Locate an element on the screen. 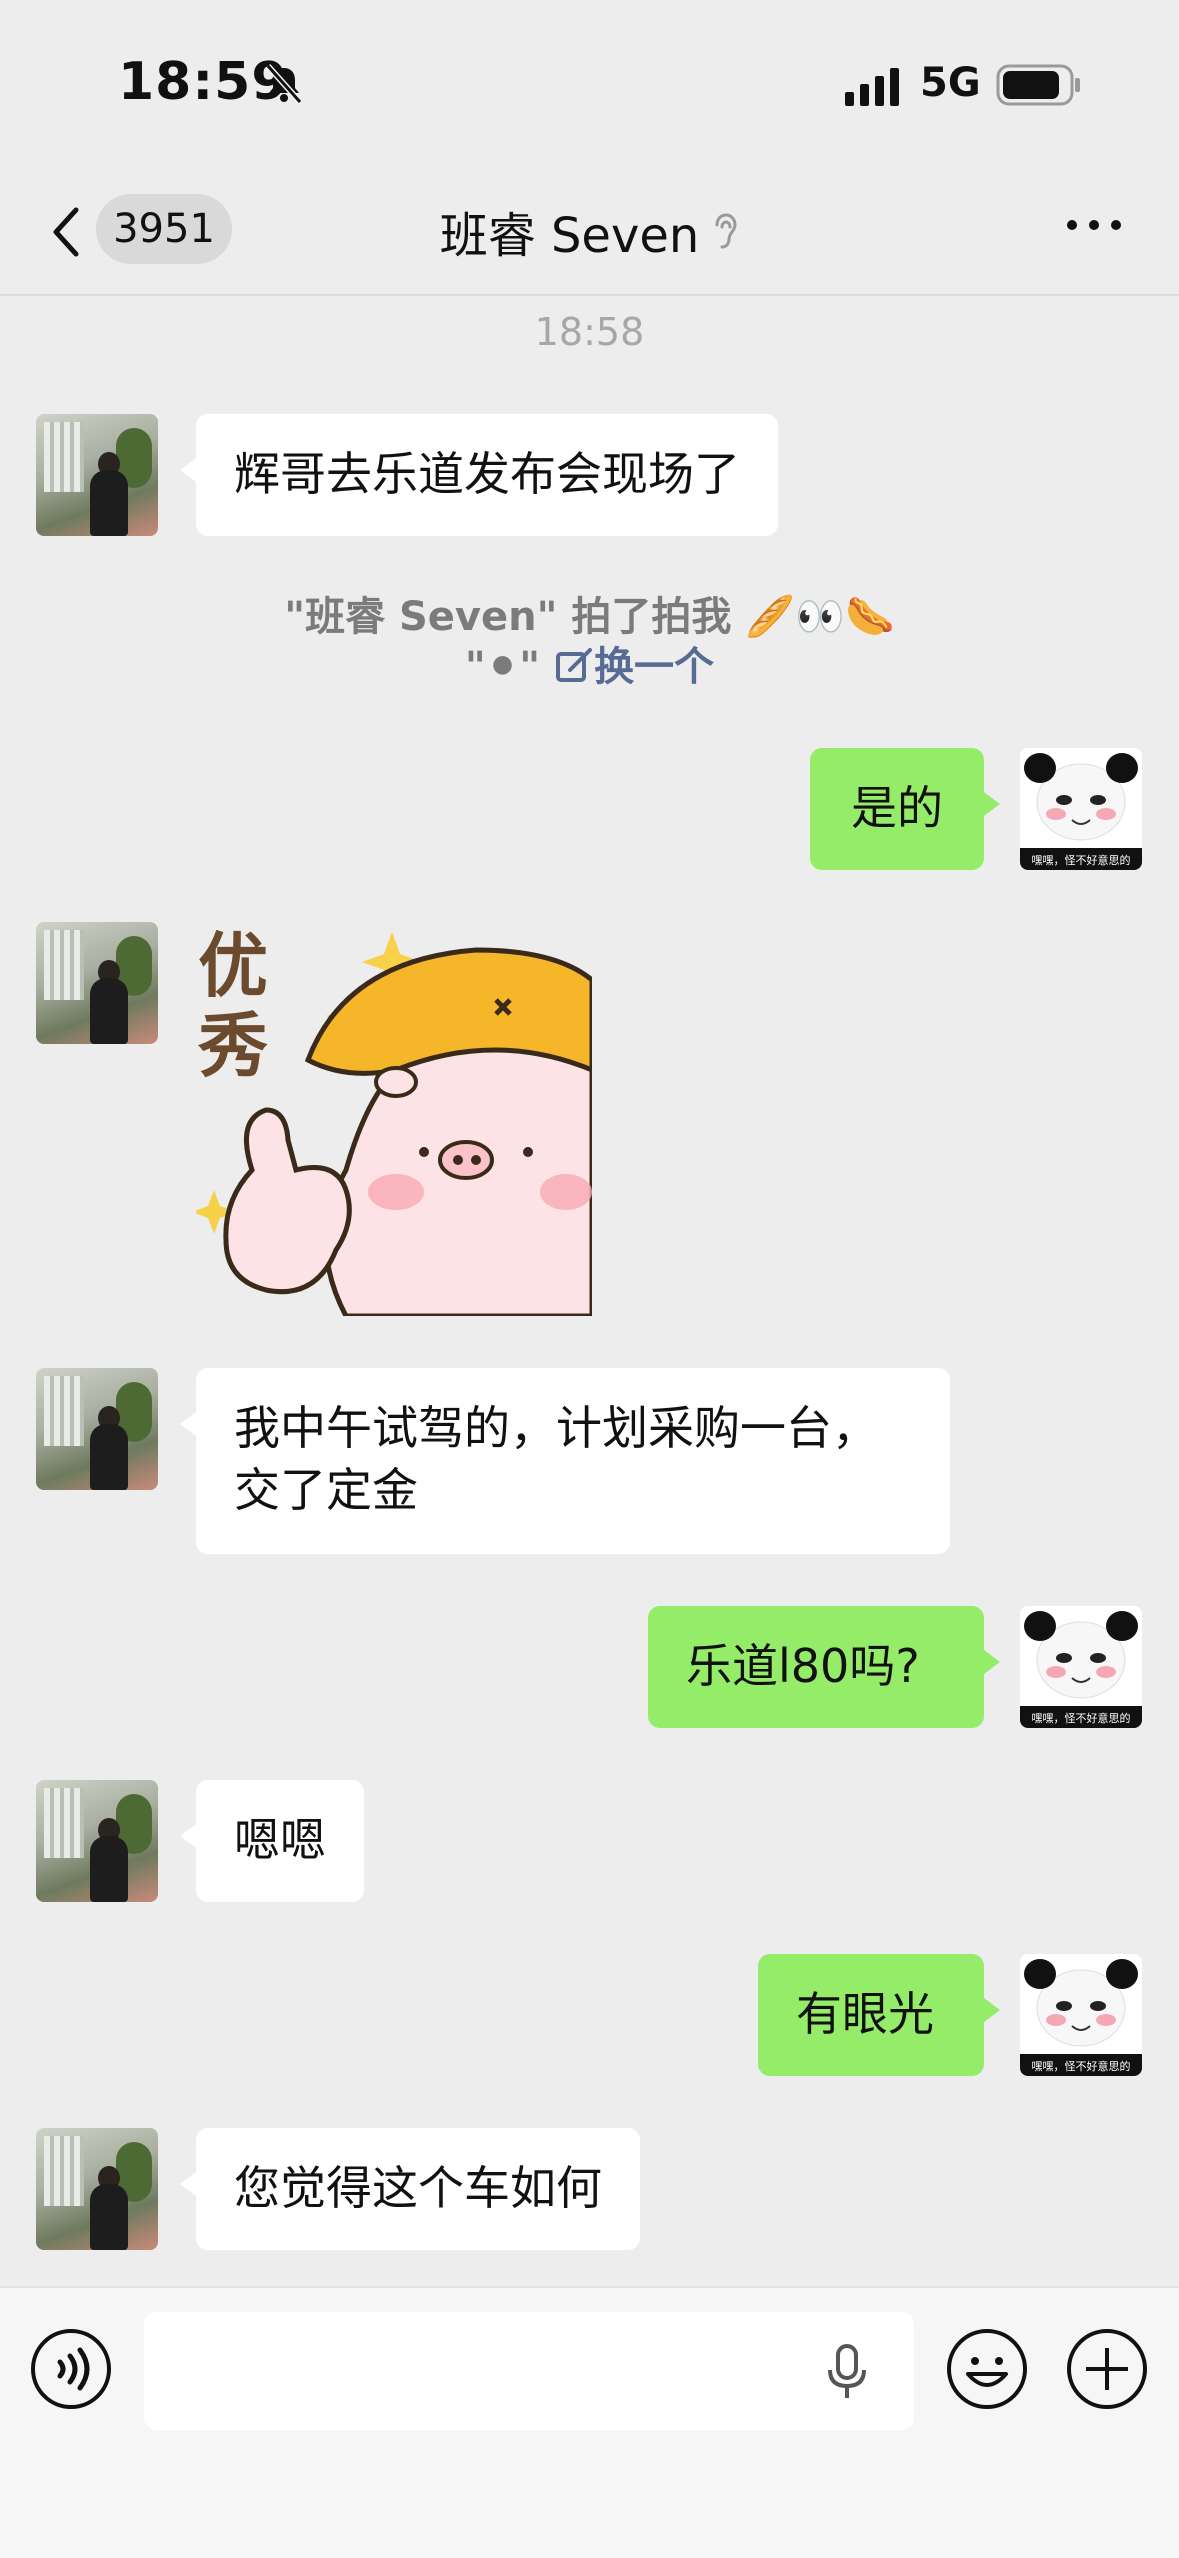 The image size is (1179, 2558). chat-title-text: 班睿 Seven is located at coordinates (569, 236).